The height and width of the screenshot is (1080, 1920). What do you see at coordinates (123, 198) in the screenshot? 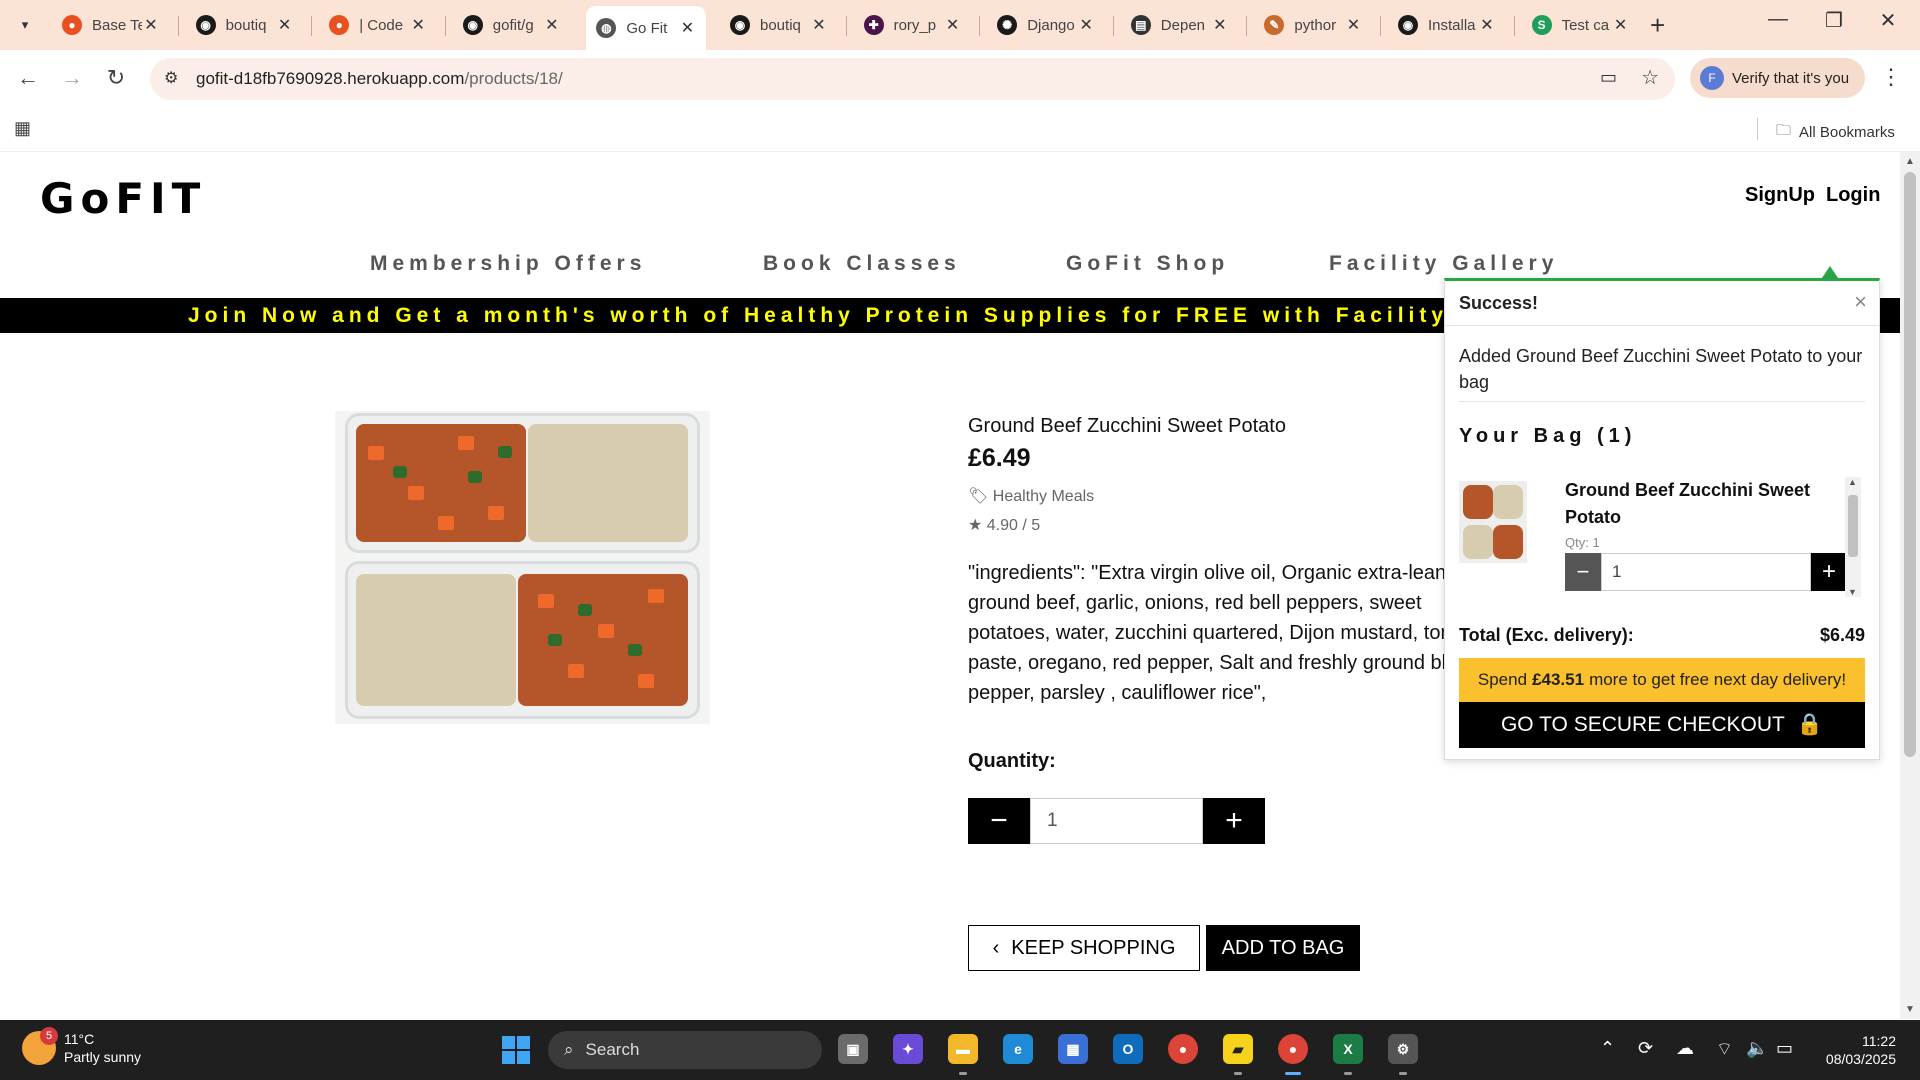
I see `site-logo: GoFIT` at bounding box center [123, 198].